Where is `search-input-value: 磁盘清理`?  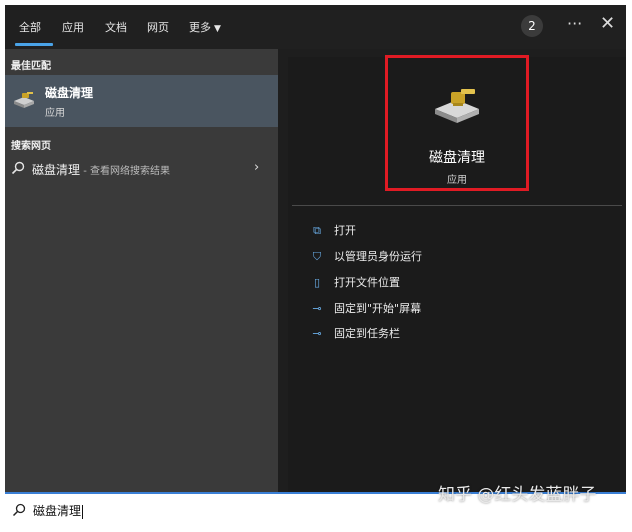
search-input-value: 磁盘清理 is located at coordinates (57, 511).